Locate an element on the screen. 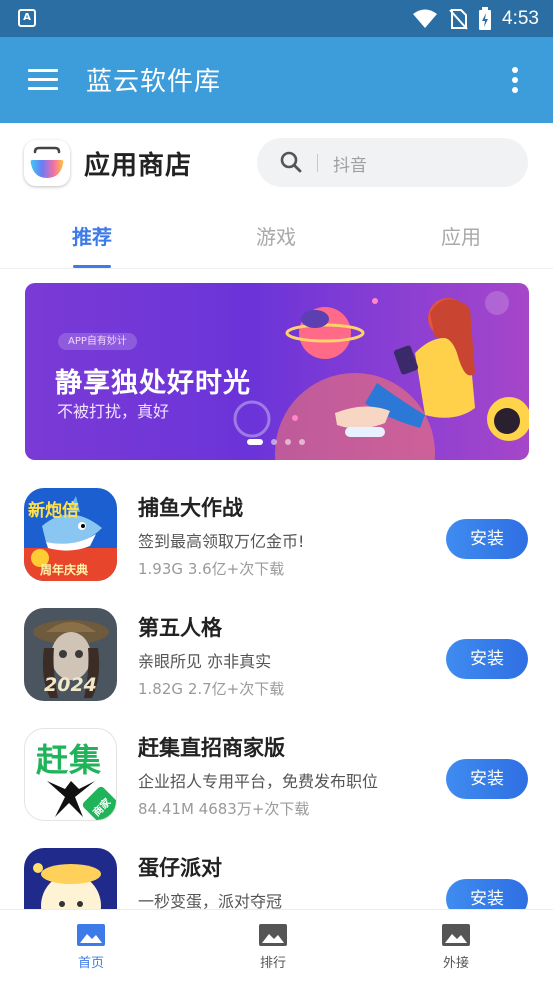  banner-headline: 静享独处好时光 is located at coordinates (153, 383).